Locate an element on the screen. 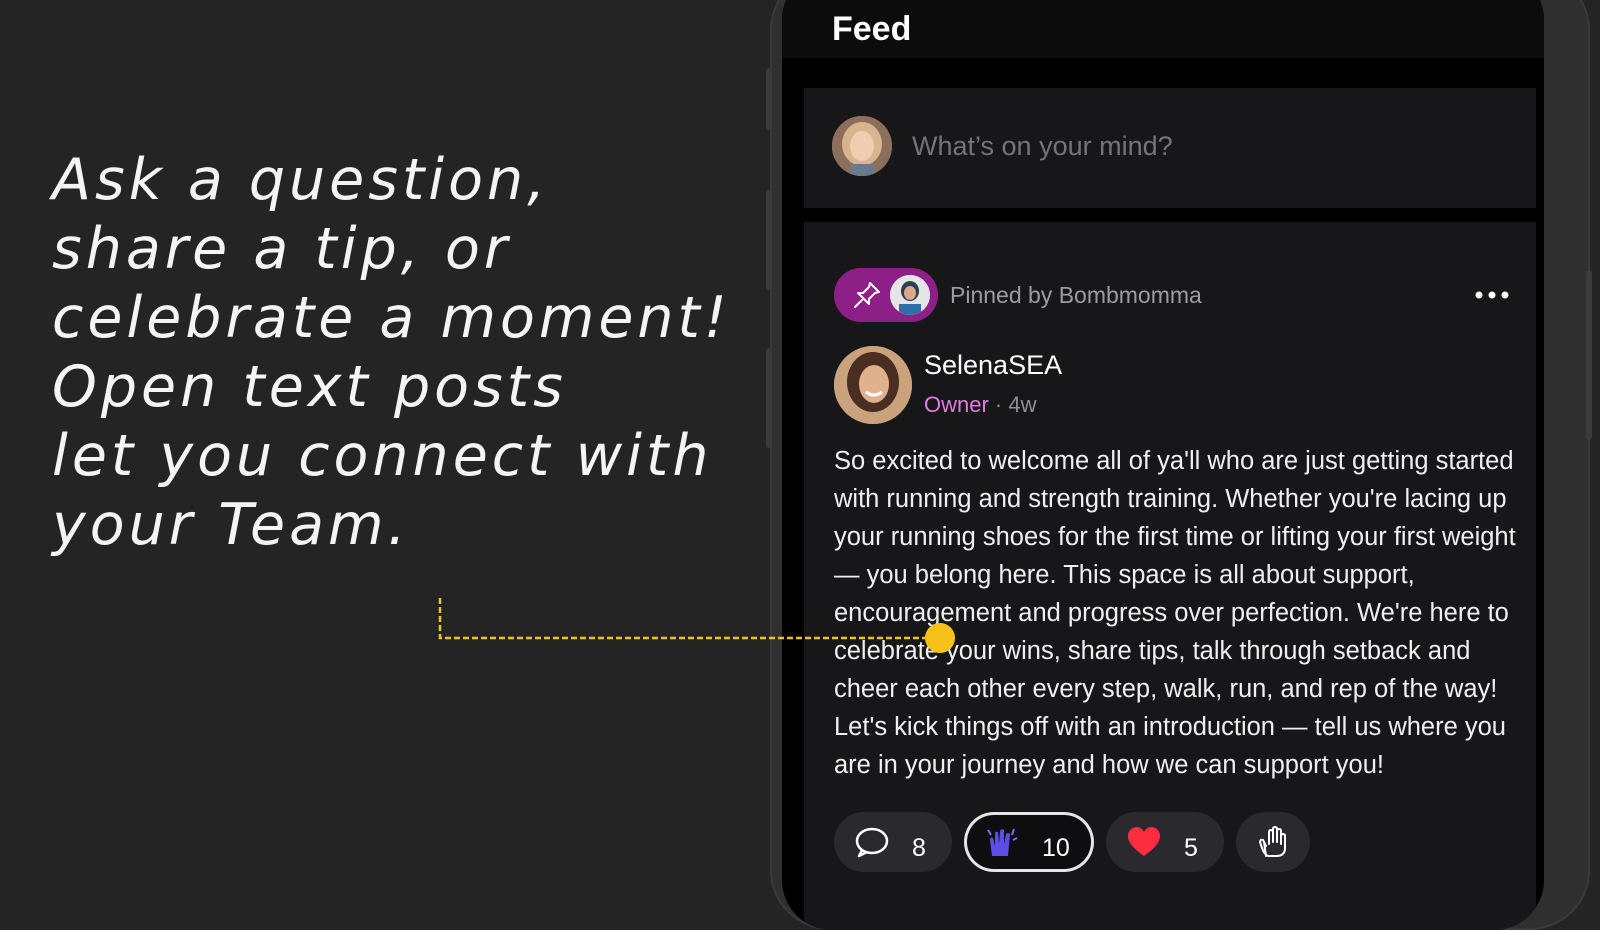  author-name: SelenaSEA is located at coordinates (993, 365).